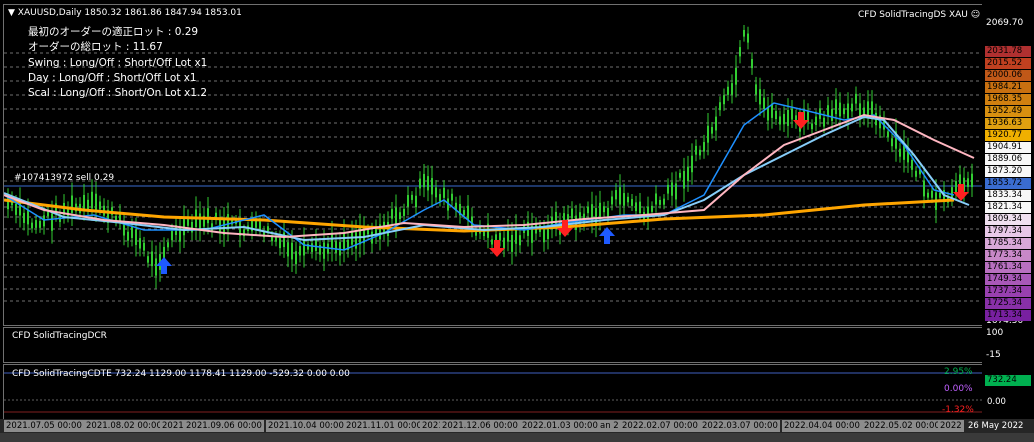 The image size is (1034, 442). I want to click on dropdown-triangle-icon: ▼, so click(11, 13).